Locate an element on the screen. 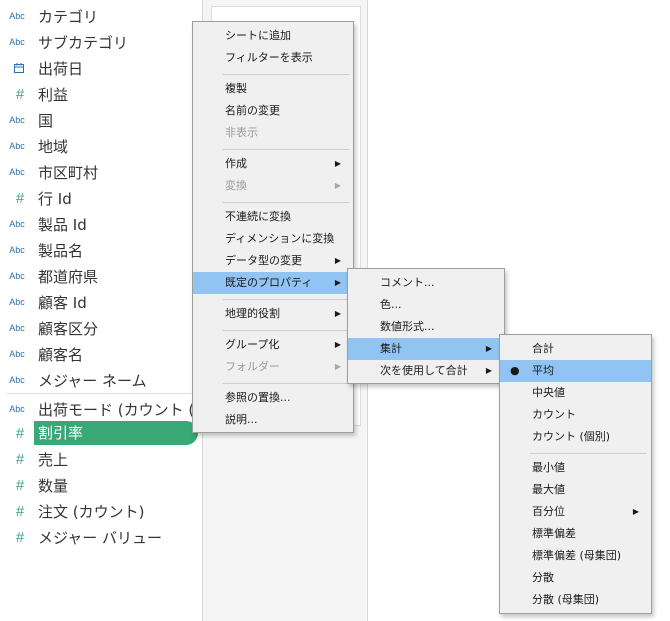 This screenshot has width=670, height=621. menu-item: ディメンションに変換 is located at coordinates (273, 239).